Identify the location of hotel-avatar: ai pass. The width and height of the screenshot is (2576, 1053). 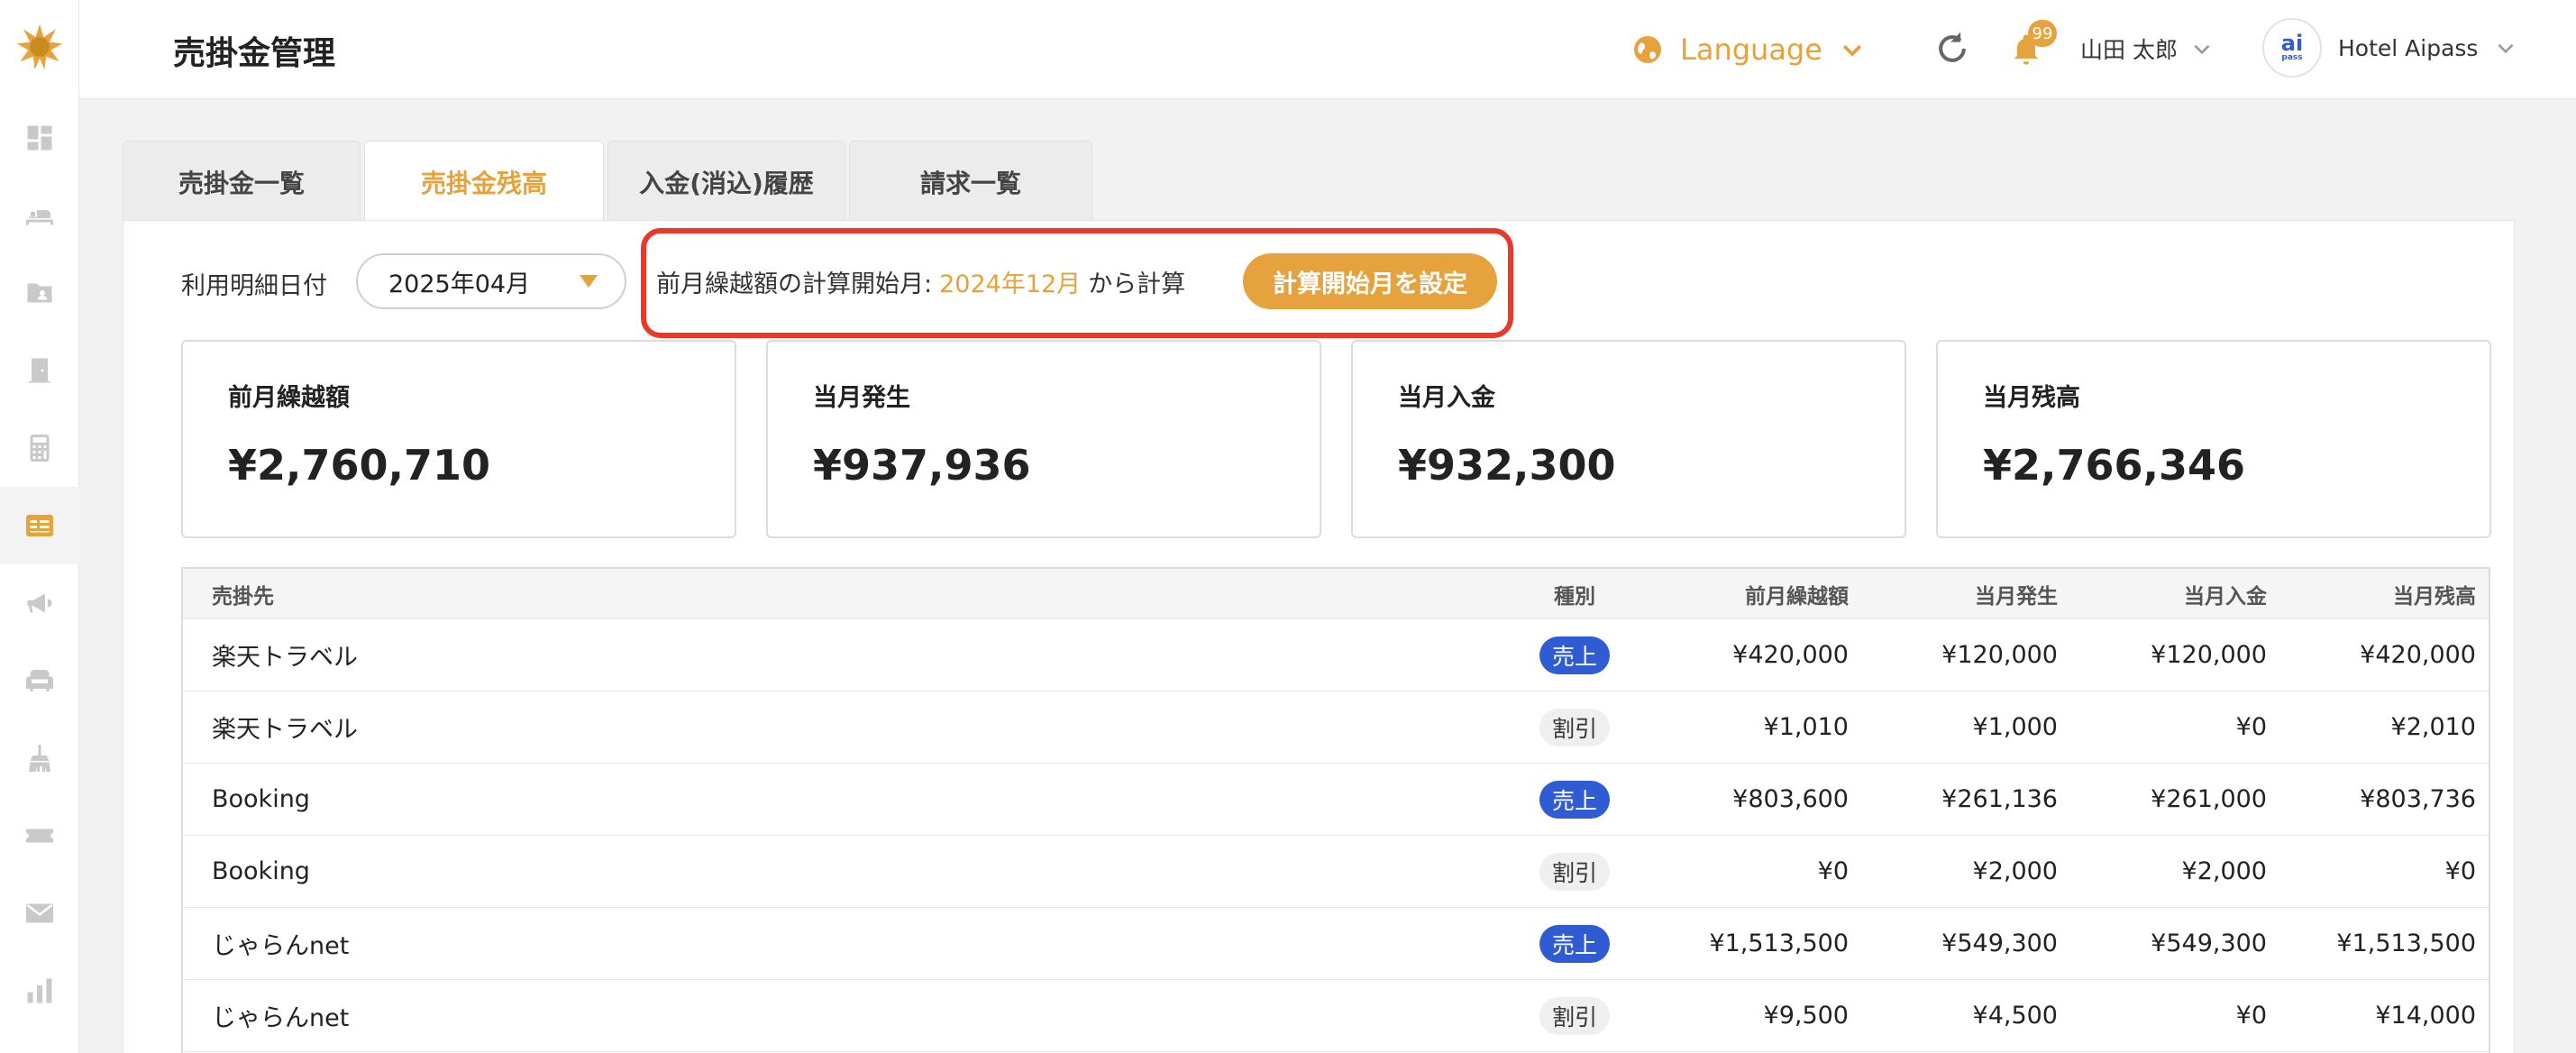
(2292, 48).